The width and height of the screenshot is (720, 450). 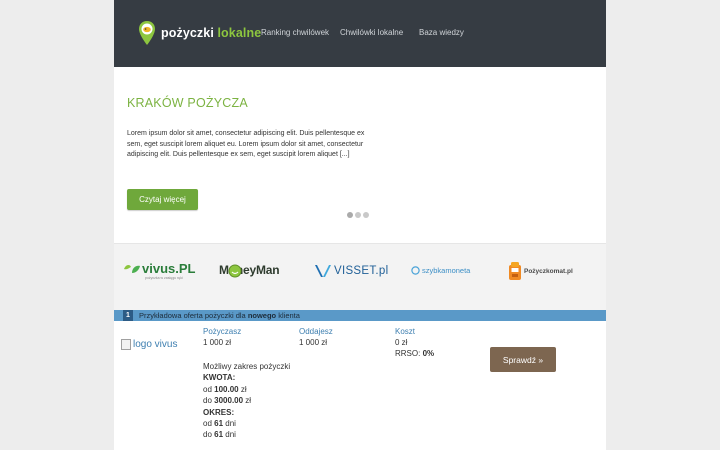 What do you see at coordinates (207, 435) in the screenshot?
I see `period-to-prefix: do` at bounding box center [207, 435].